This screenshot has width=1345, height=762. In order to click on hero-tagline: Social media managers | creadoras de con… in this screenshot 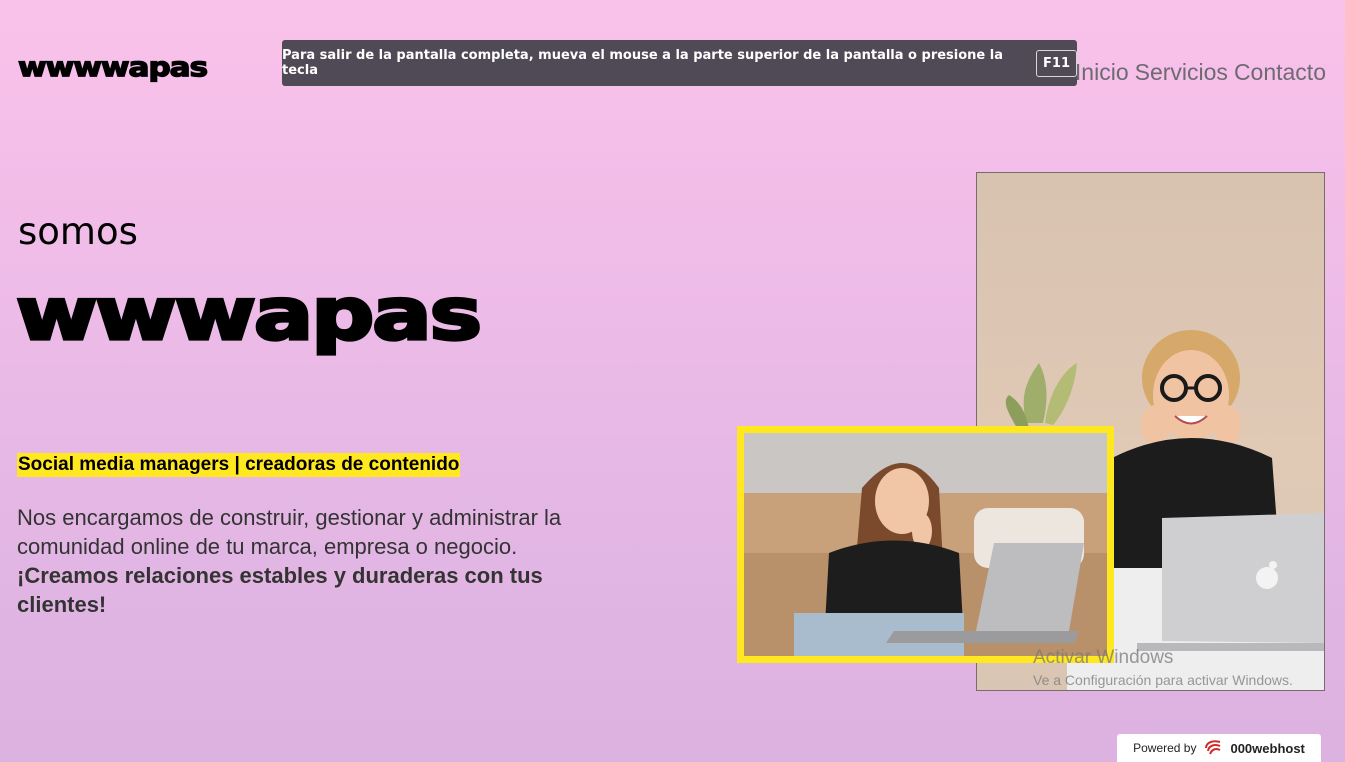, I will do `click(239, 465)`.